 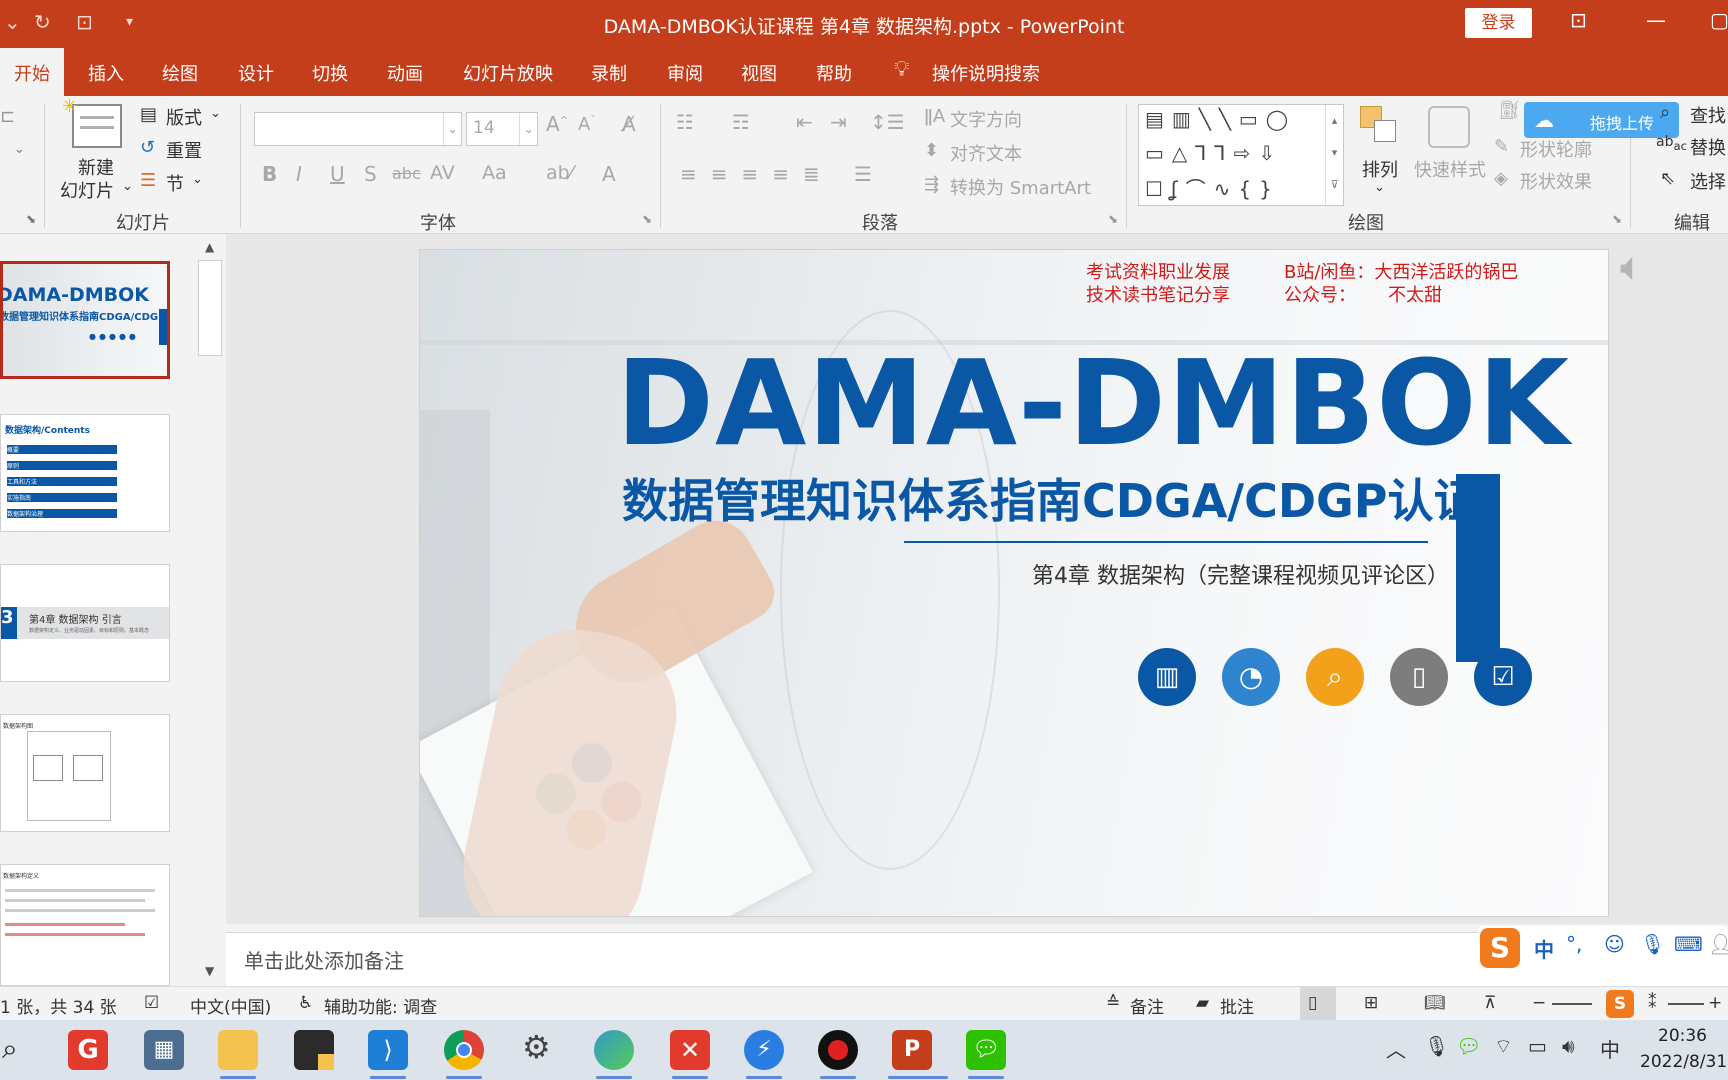 I want to click on edge-icon, so click(x=614, y=1050).